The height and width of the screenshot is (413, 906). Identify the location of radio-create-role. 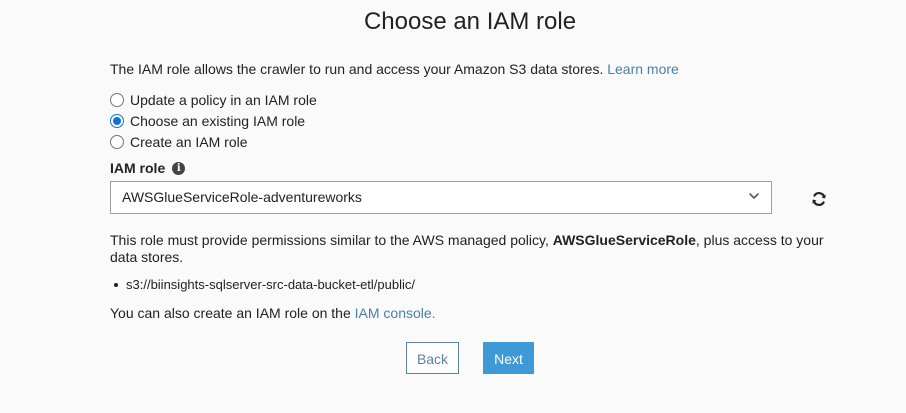
(117, 141).